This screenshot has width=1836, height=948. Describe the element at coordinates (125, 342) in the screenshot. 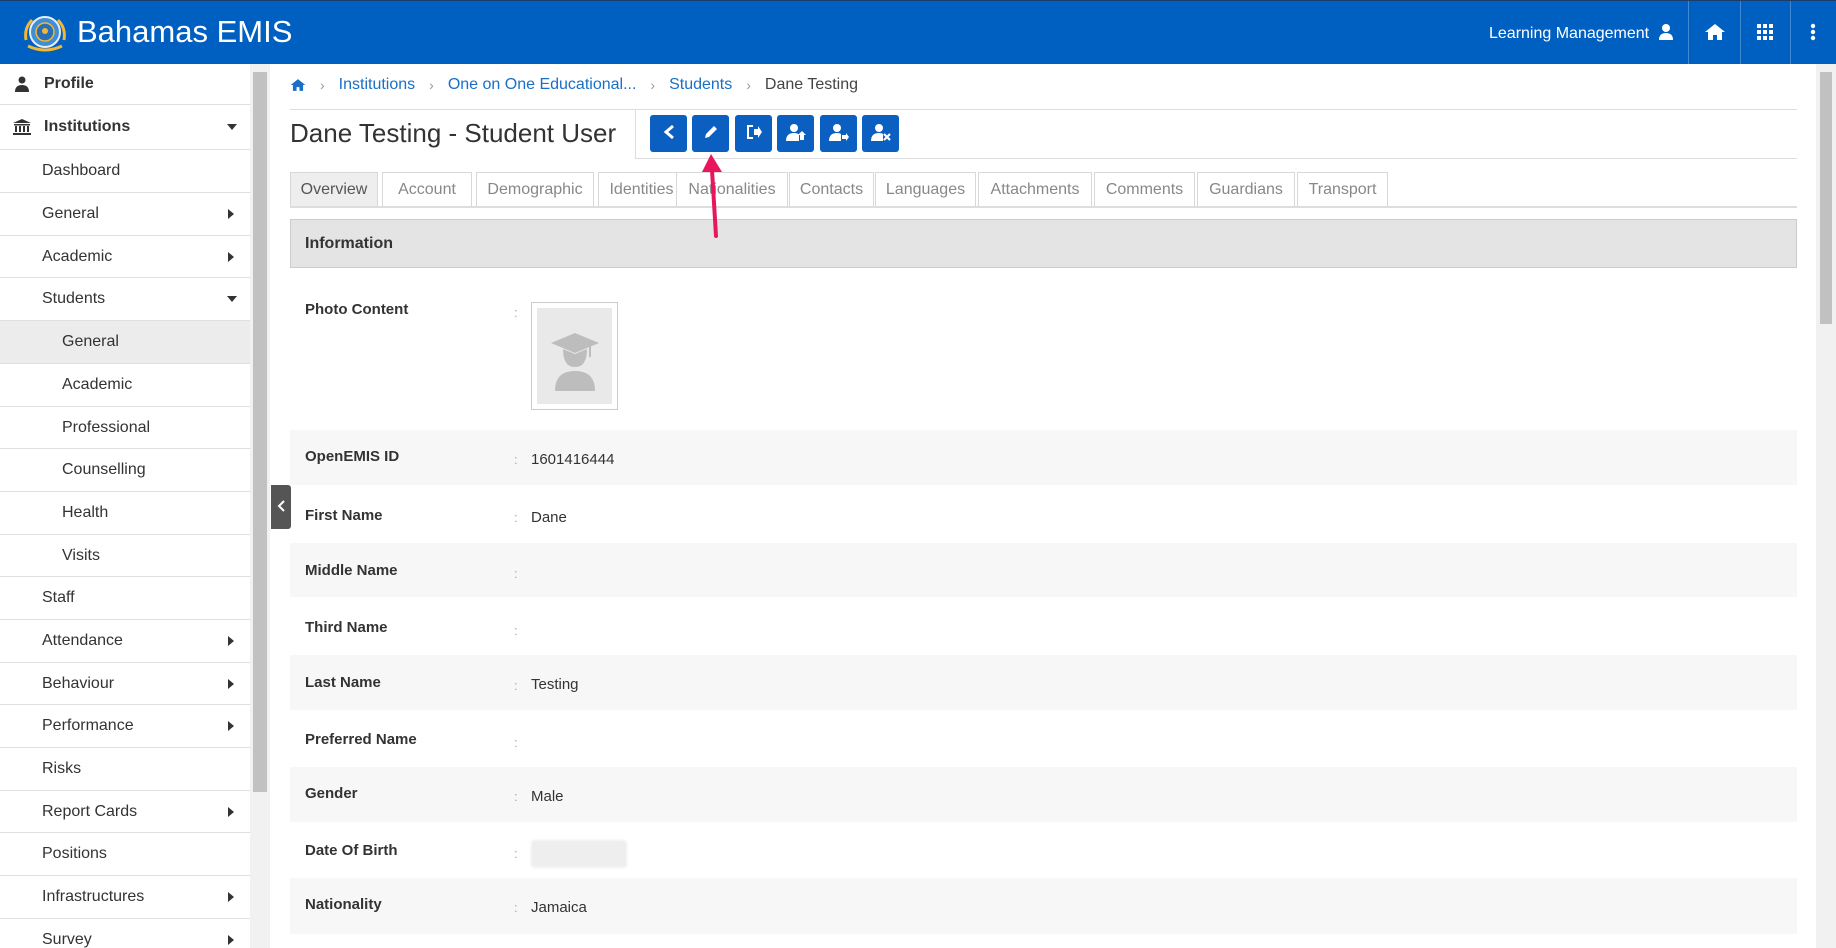

I see `sidebar-item-students-general: General` at that location.